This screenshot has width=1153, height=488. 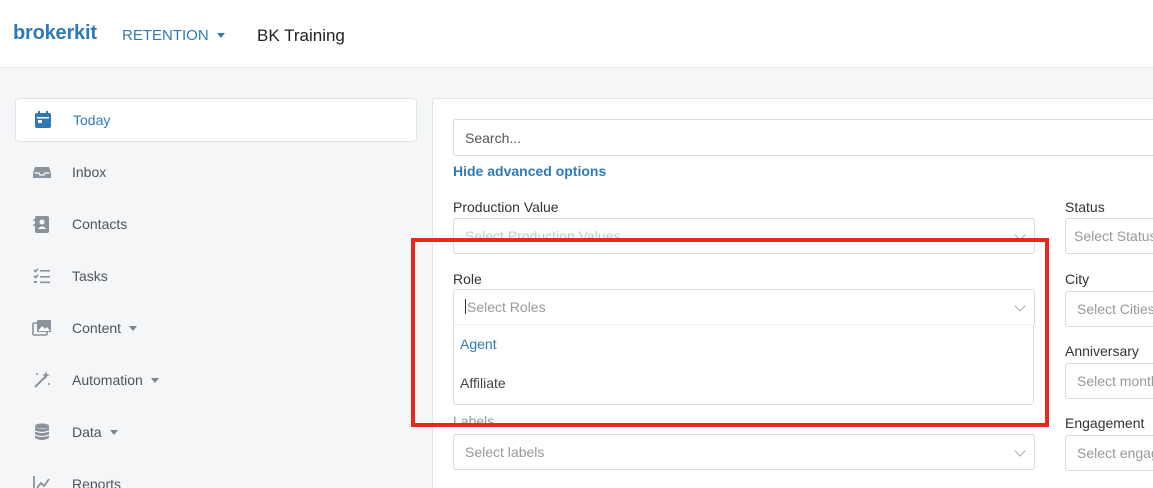 What do you see at coordinates (505, 452) in the screenshot?
I see `select-placeholder: Select labels` at bounding box center [505, 452].